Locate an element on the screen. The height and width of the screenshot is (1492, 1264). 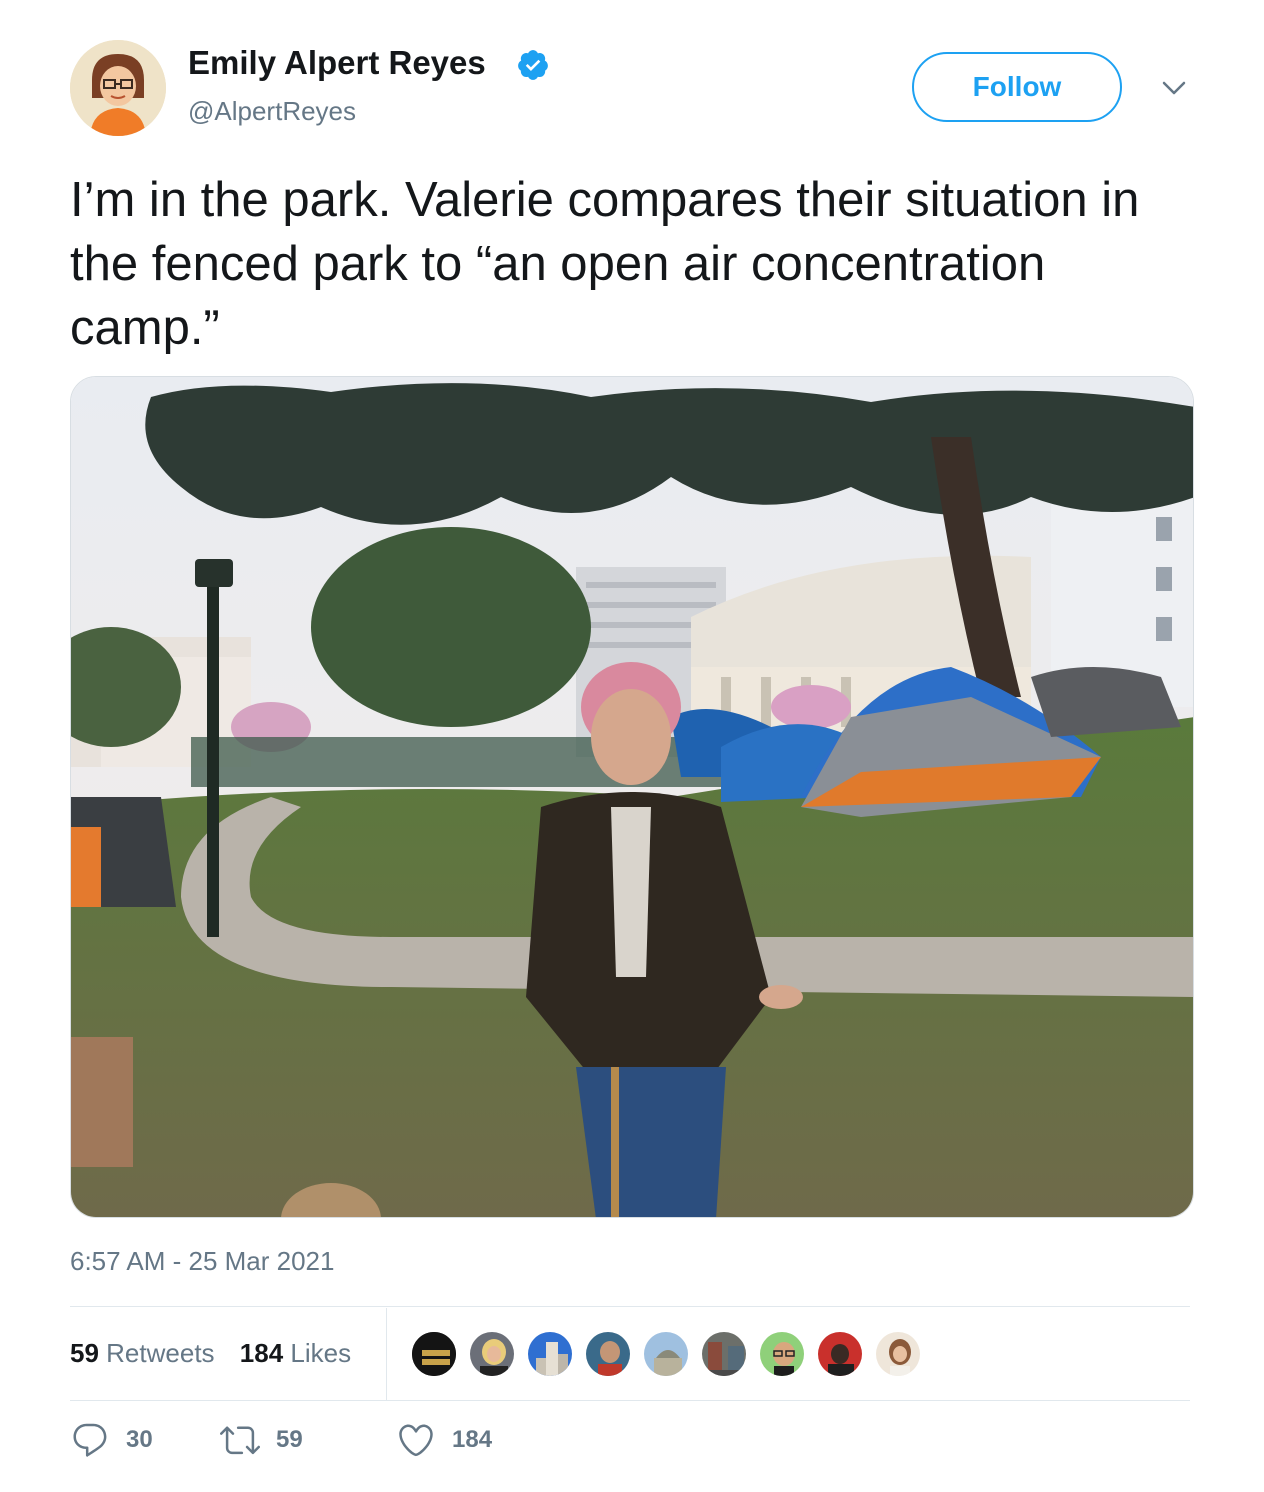
tweet-stats: 59 Retweets 184 Likes is located at coordinates (219, 1353).